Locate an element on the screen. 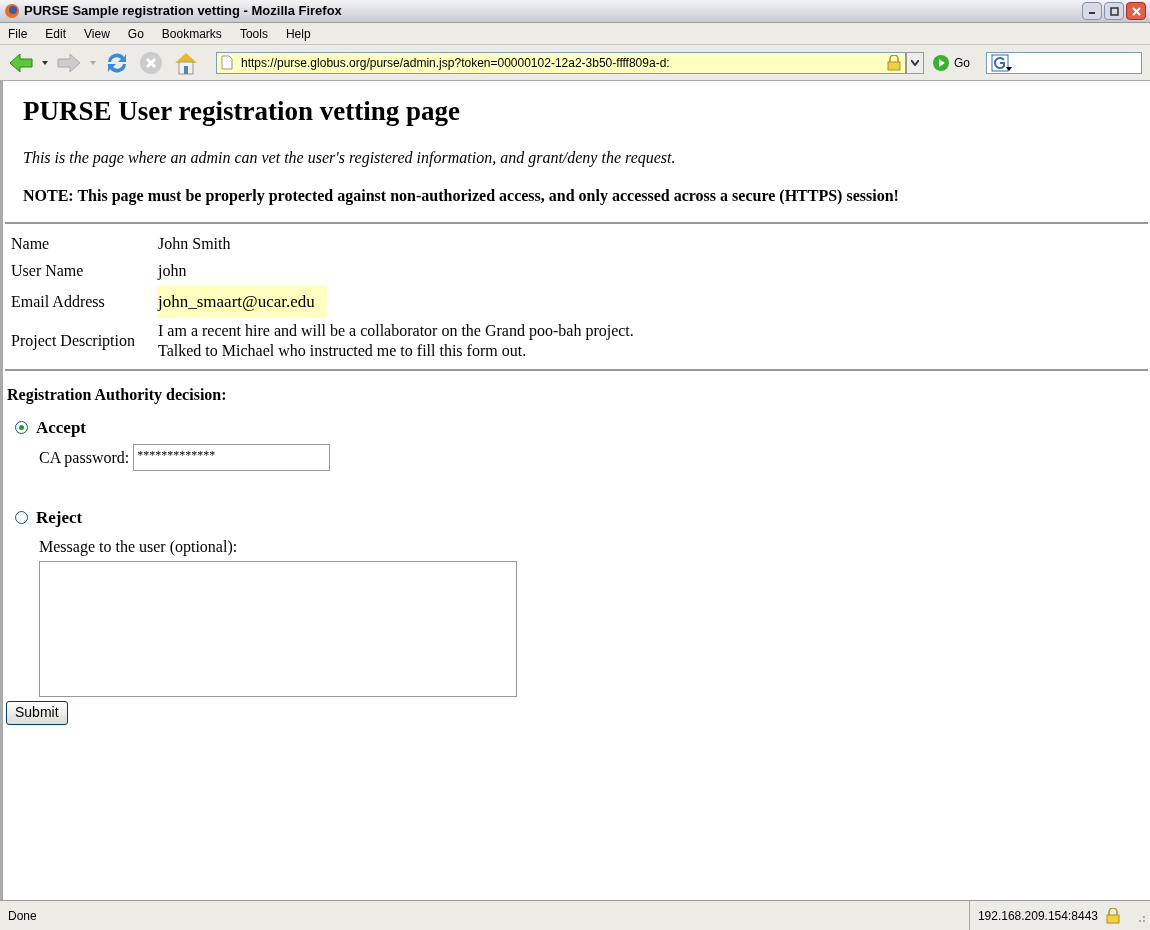  stop-icon is located at coordinates (151, 62).